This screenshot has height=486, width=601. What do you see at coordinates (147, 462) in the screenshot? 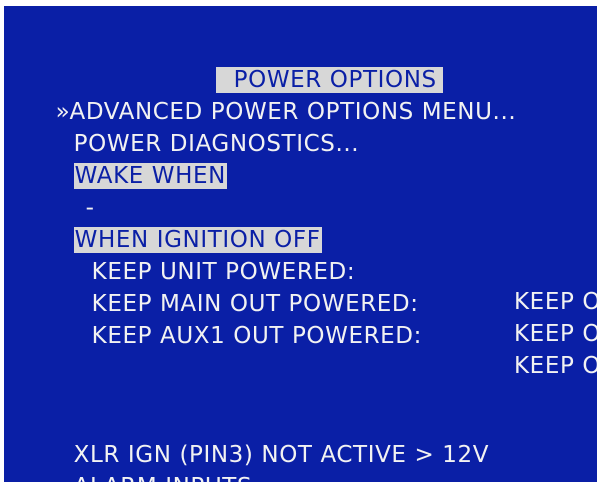
I see `menu-item-alarm-inputs: ALARM INPUTS` at bounding box center [147, 462].